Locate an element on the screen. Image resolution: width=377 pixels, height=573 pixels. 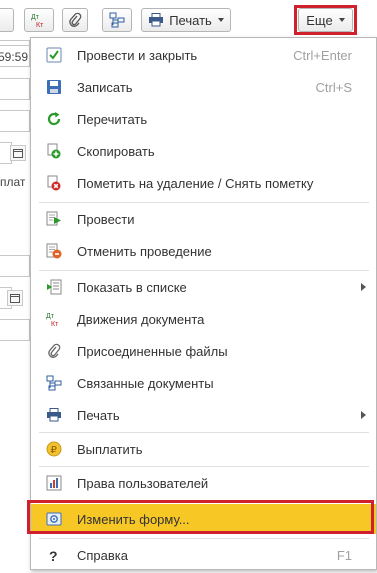
menu-item-pay: ₽ Выплатить is located at coordinates (203, 449).